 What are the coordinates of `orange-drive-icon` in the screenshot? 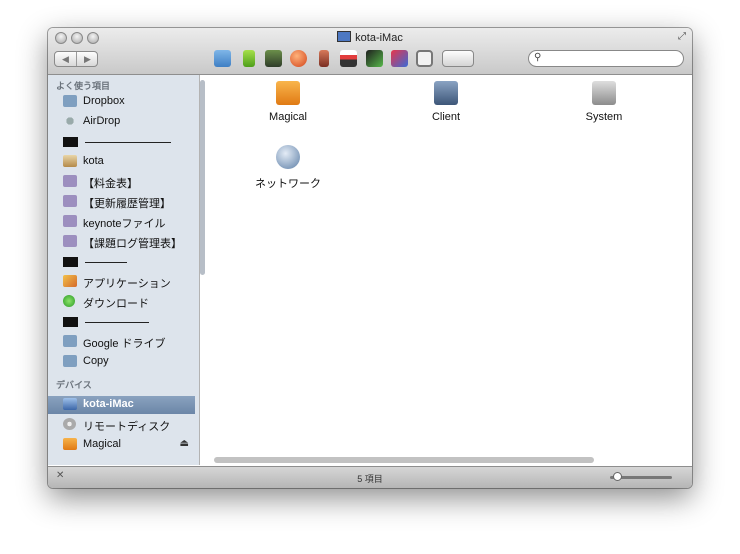 It's located at (288, 93).